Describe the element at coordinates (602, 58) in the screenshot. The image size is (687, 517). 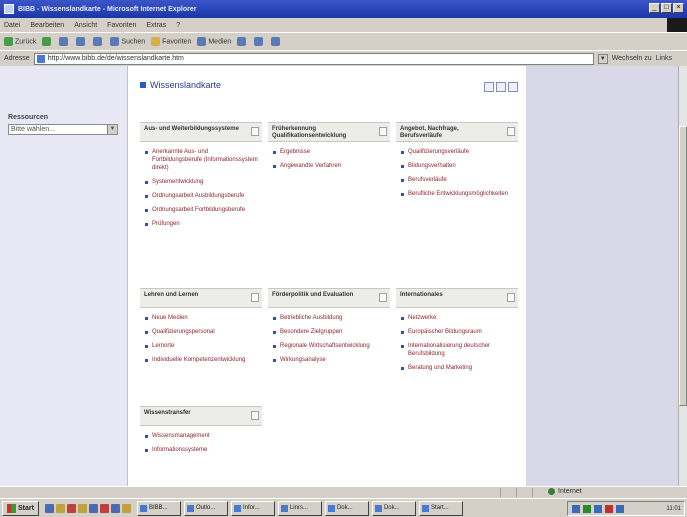
I see `address-dropdown-button: ▼` at that location.